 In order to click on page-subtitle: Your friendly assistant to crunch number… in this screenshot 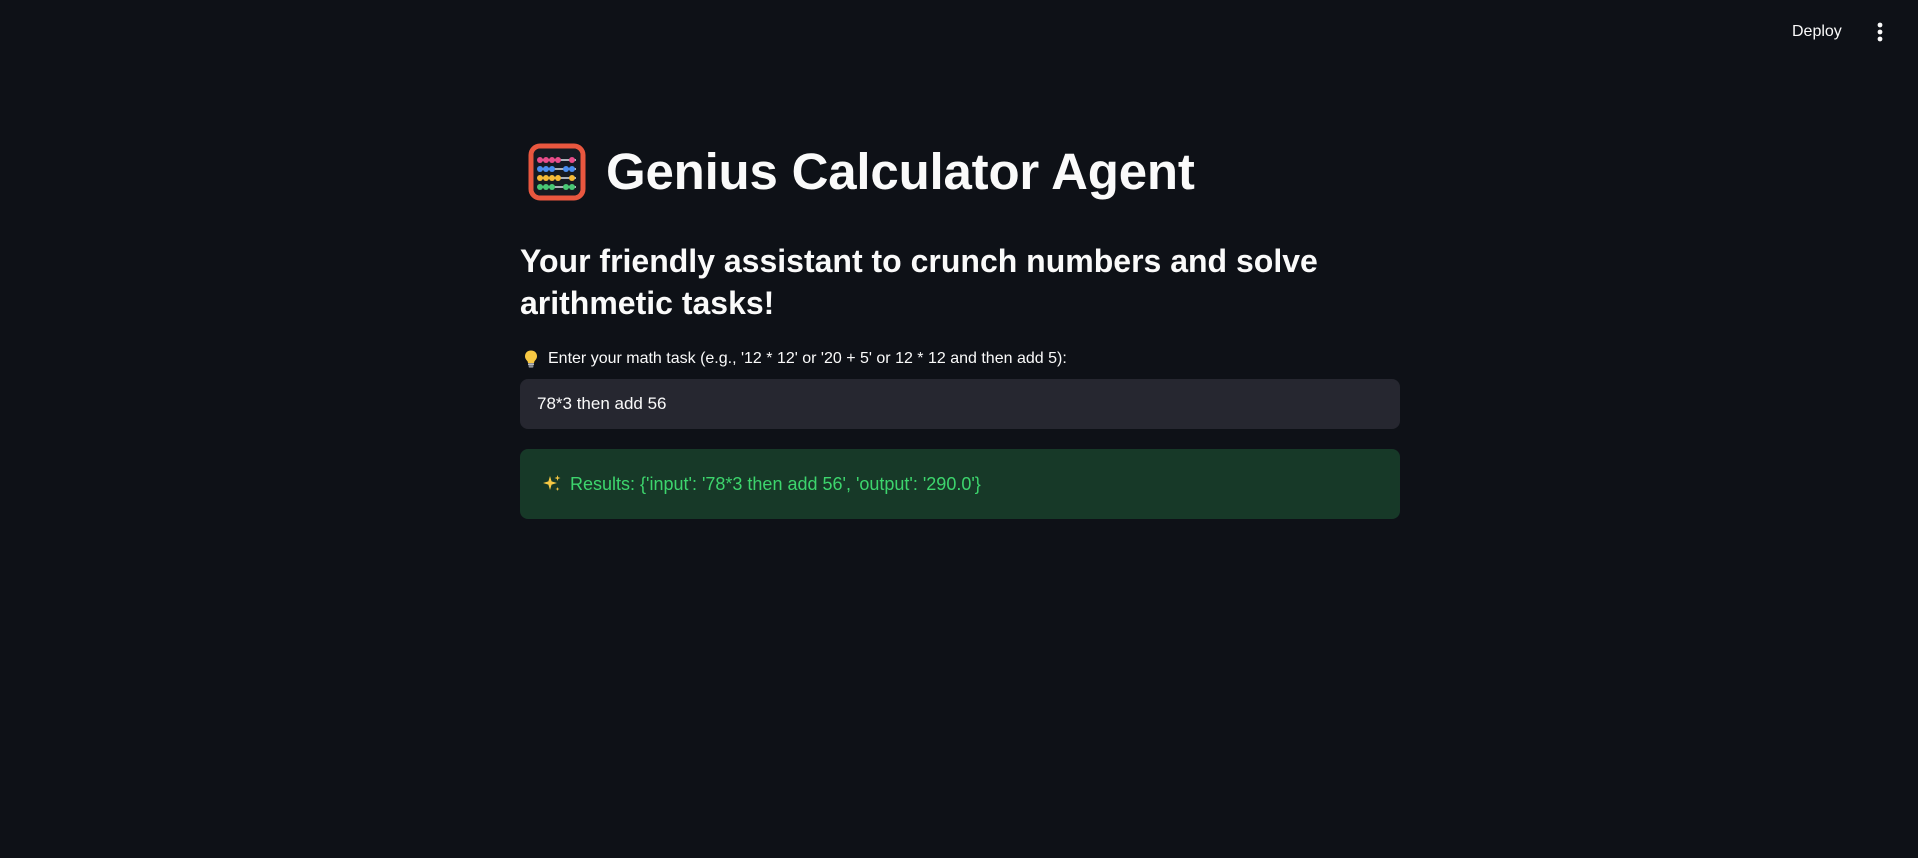, I will do `click(919, 282)`.